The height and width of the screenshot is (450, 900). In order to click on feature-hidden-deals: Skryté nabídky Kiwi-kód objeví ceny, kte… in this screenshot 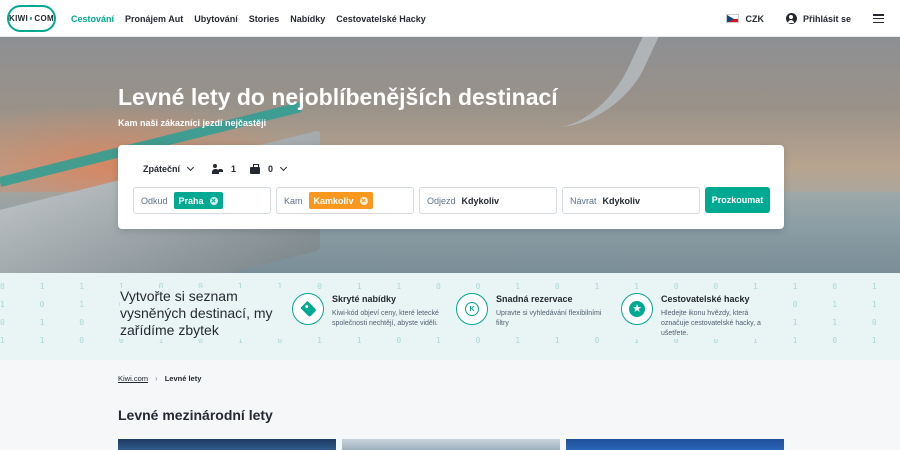, I will do `click(367, 311)`.